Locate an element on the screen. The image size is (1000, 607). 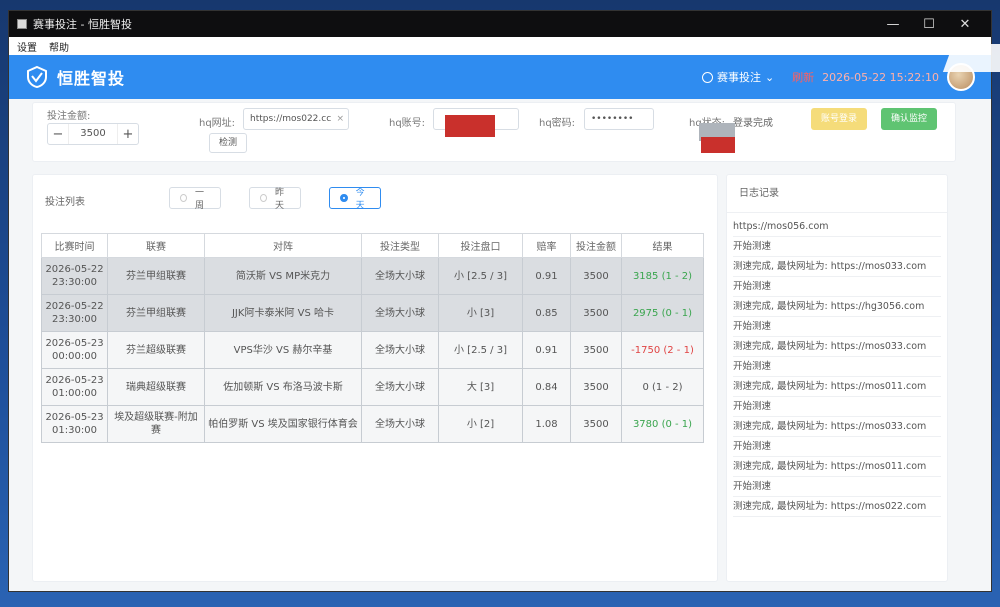
plus-button: + is located at coordinates (128, 134).